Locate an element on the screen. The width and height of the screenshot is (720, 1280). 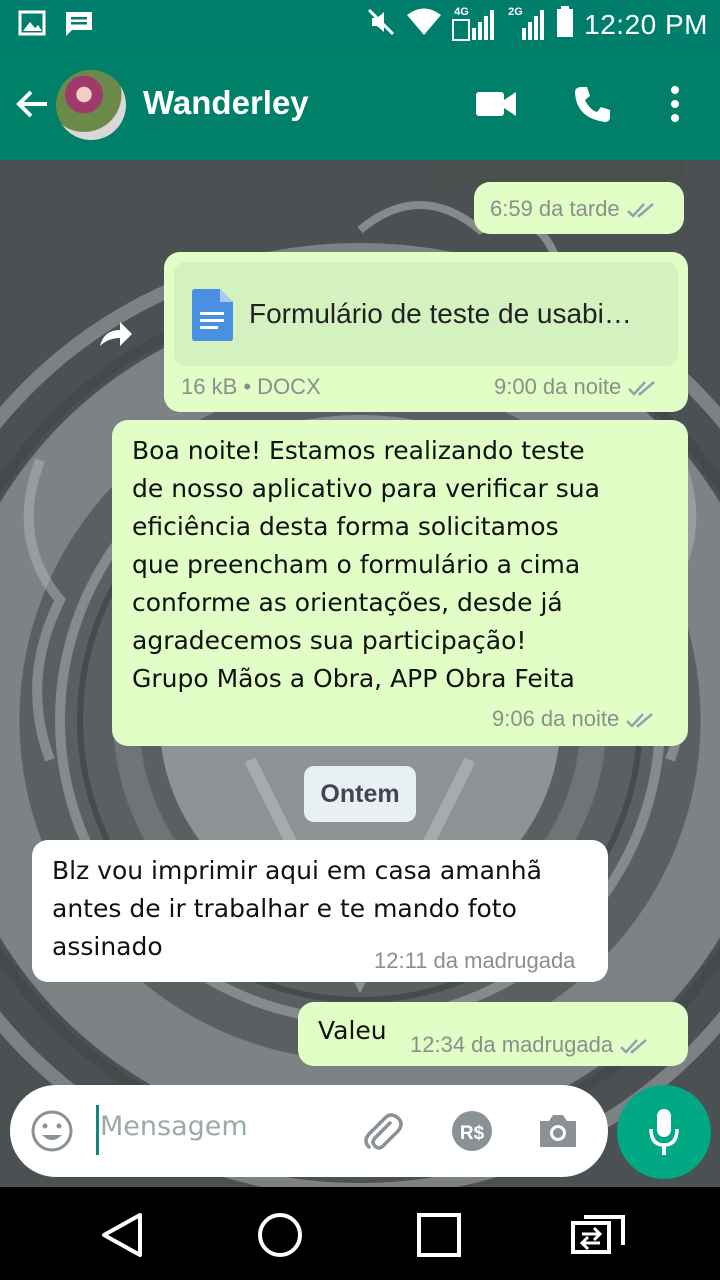
contact-name: Wanderley is located at coordinates (226, 103).